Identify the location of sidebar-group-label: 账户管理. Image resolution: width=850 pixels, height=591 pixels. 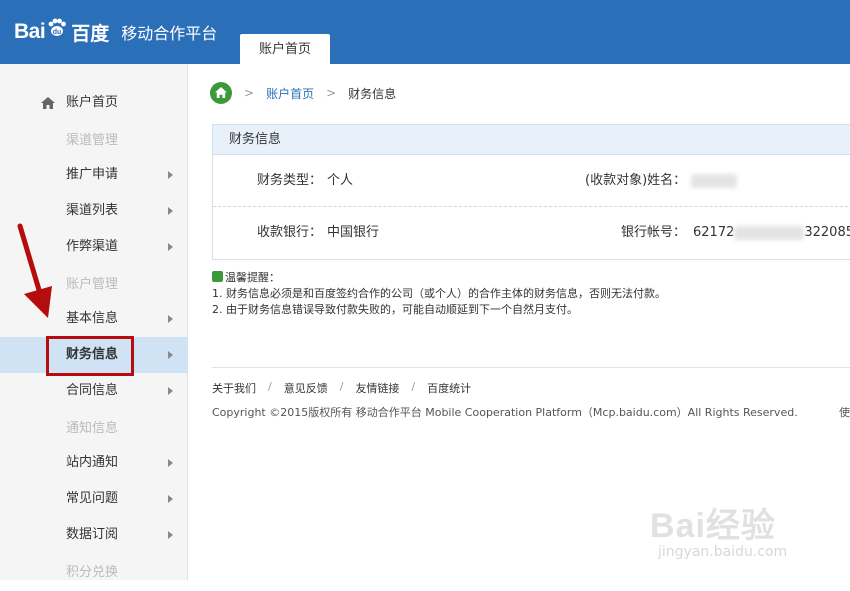
(92, 284).